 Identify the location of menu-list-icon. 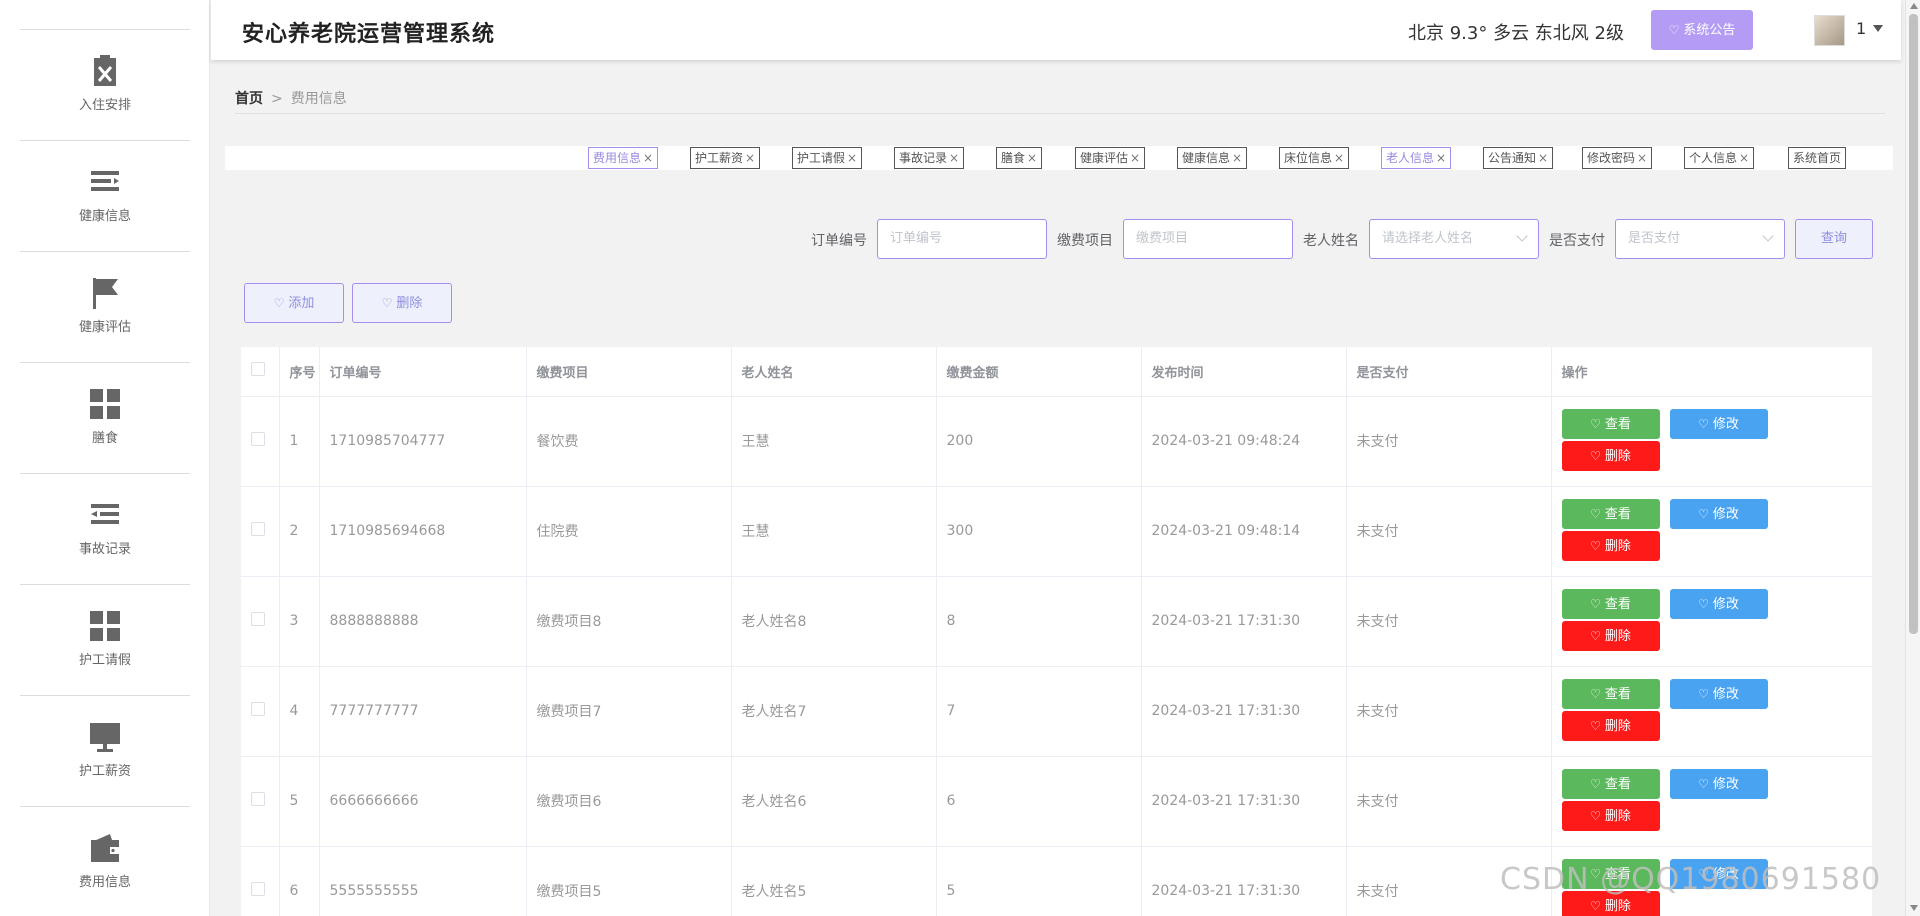
(105, 181).